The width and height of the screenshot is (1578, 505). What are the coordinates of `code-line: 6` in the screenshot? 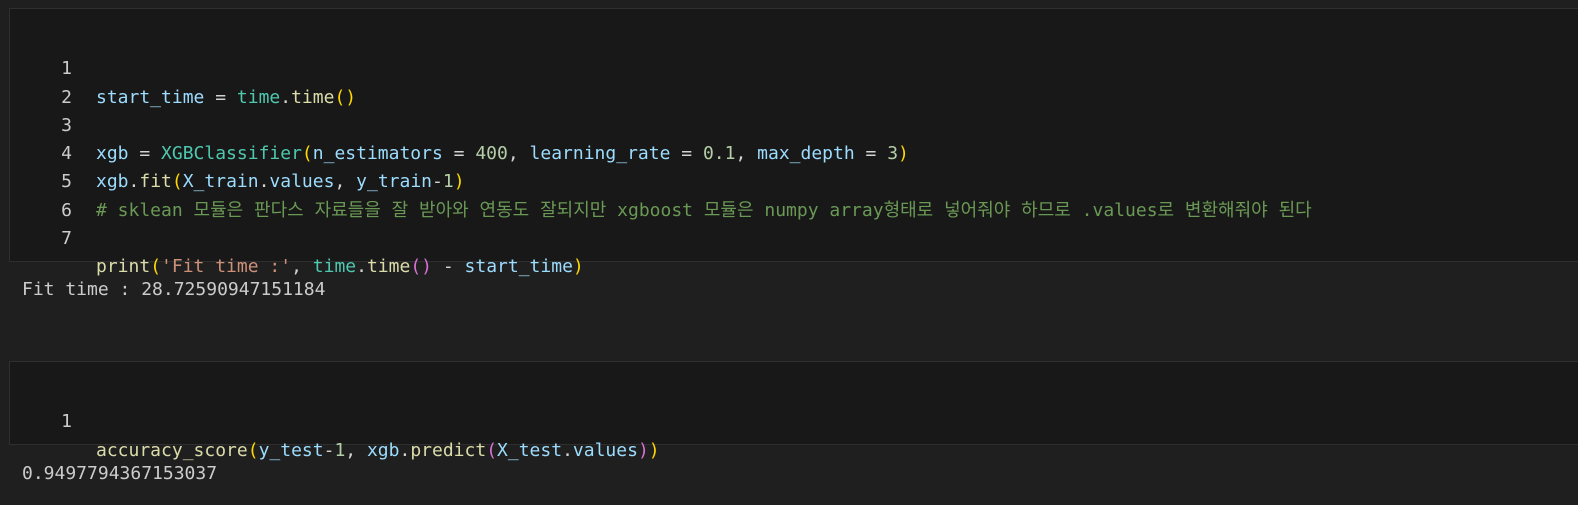 It's located at (794, 194).